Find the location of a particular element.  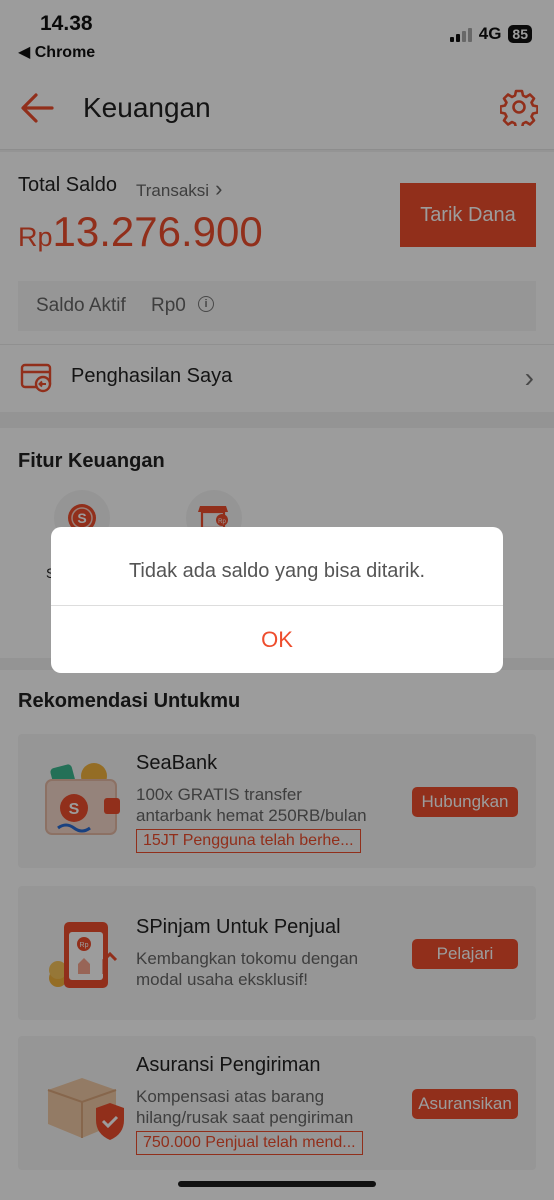

home-indicator is located at coordinates (277, 1184).